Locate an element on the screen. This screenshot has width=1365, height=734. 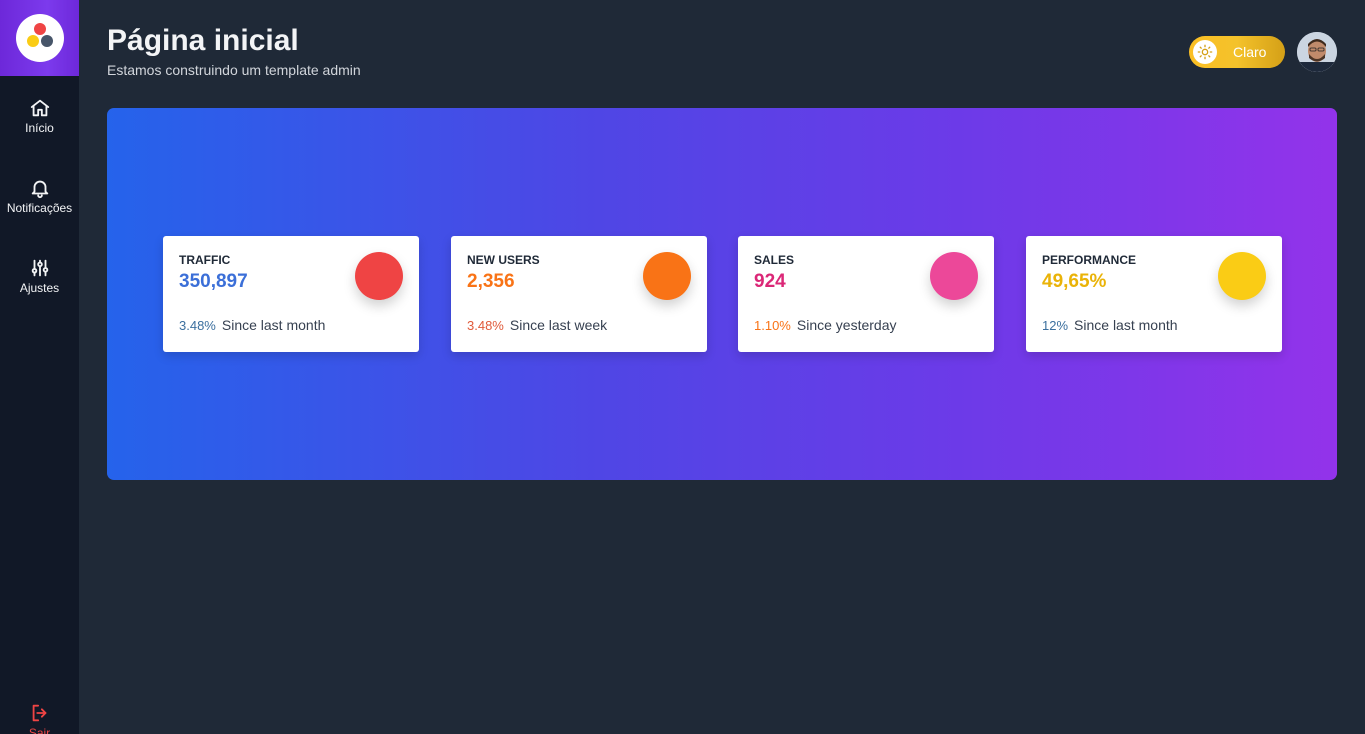
stat-card-traffic: TRAFFIC 350,897 3.48% Since last month is located at coordinates (291, 294).